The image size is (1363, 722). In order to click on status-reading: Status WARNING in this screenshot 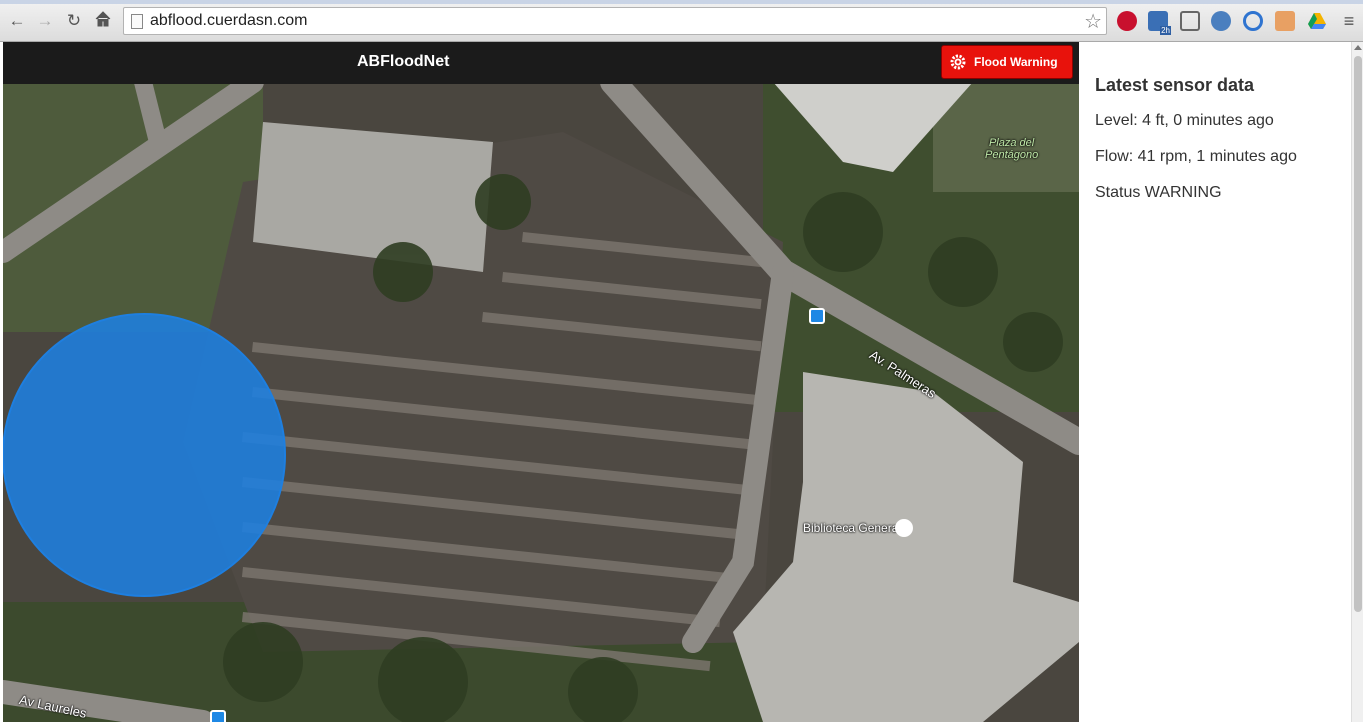, I will do `click(1158, 192)`.